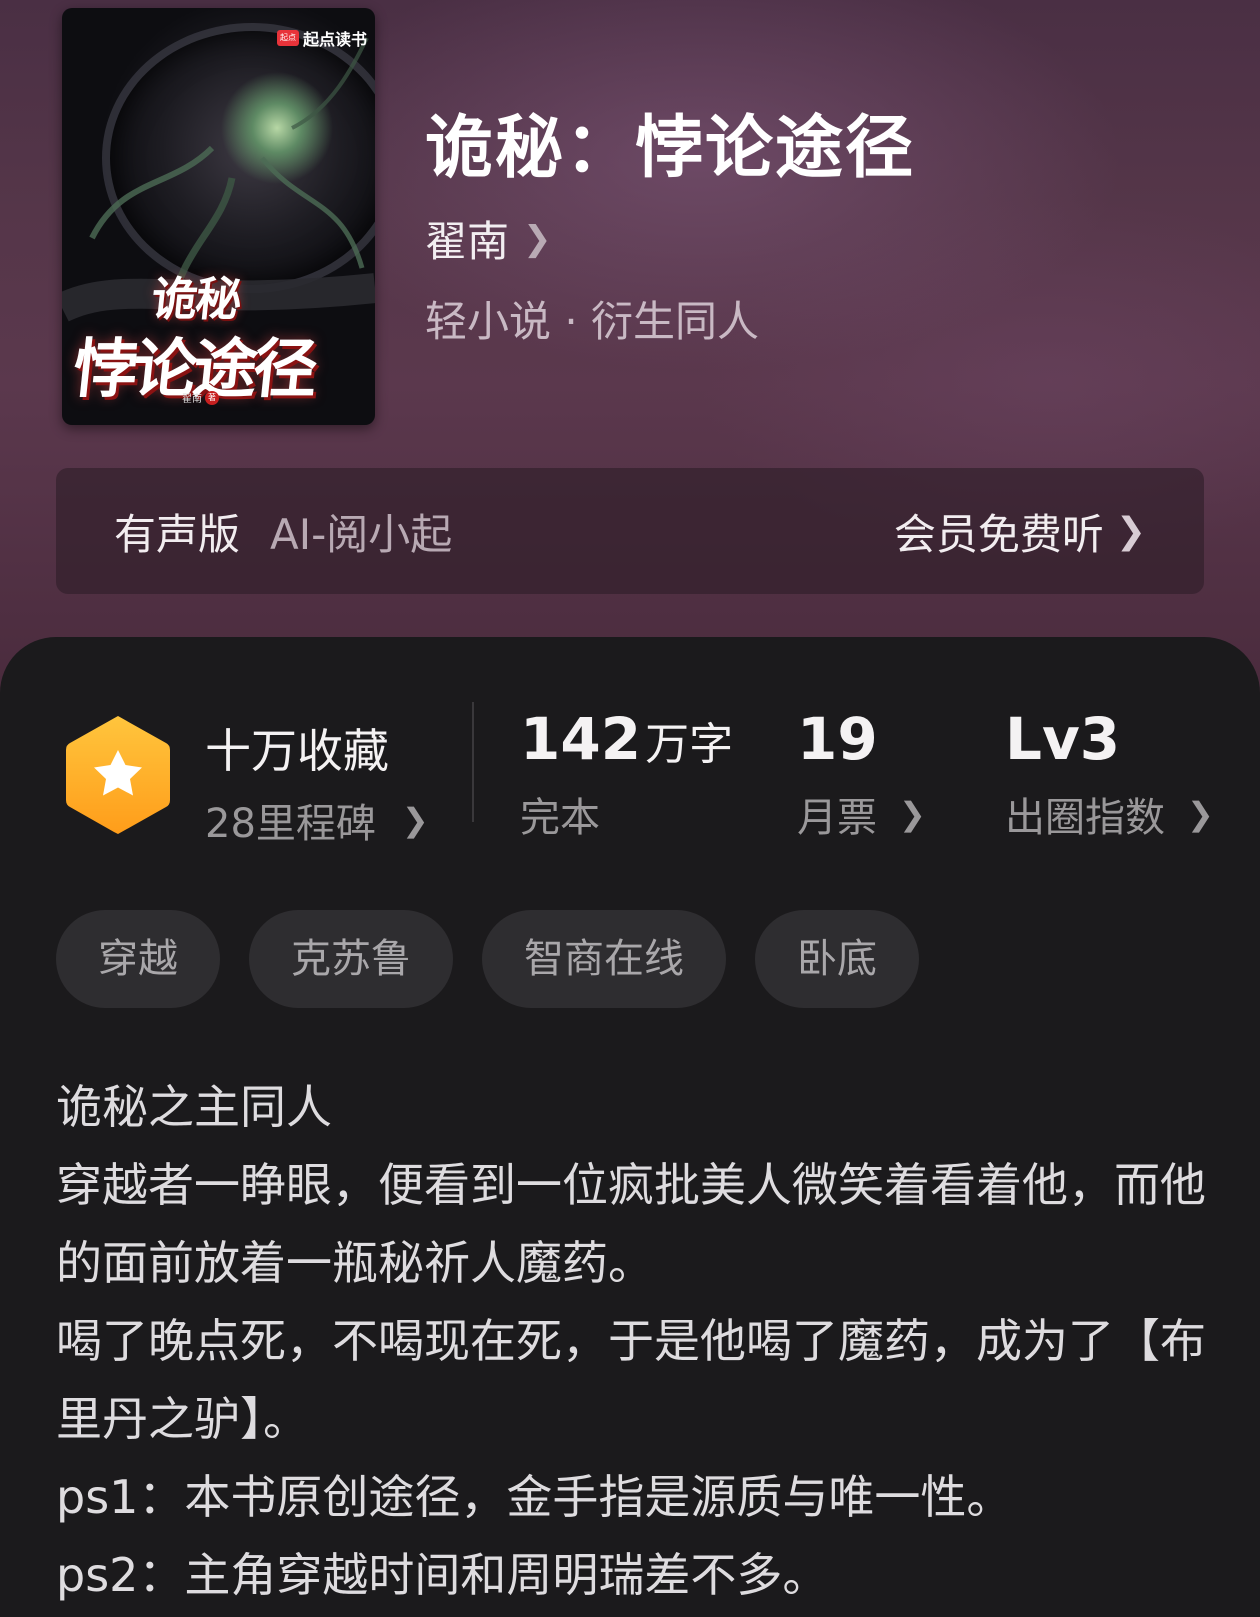 The height and width of the screenshot is (1617, 1260). I want to click on milestone-link: 28里程碑 ❯, so click(317, 820).